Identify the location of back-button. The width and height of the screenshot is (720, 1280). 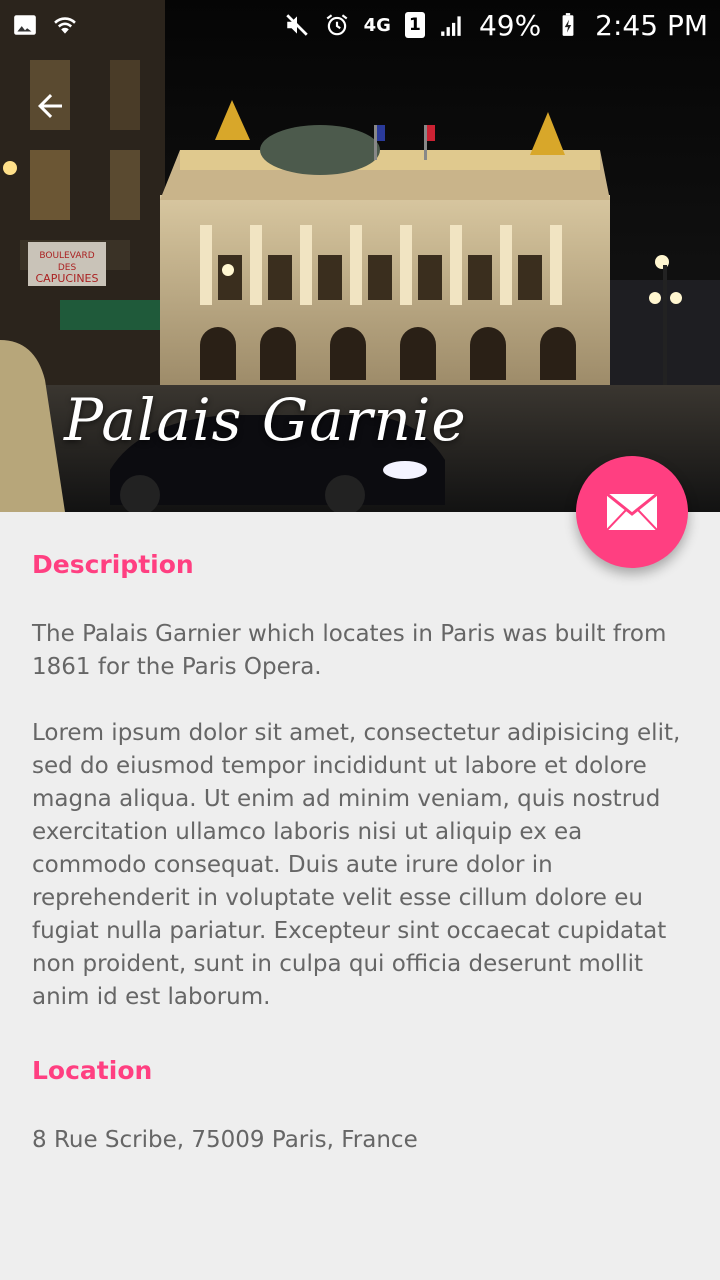
(50, 106).